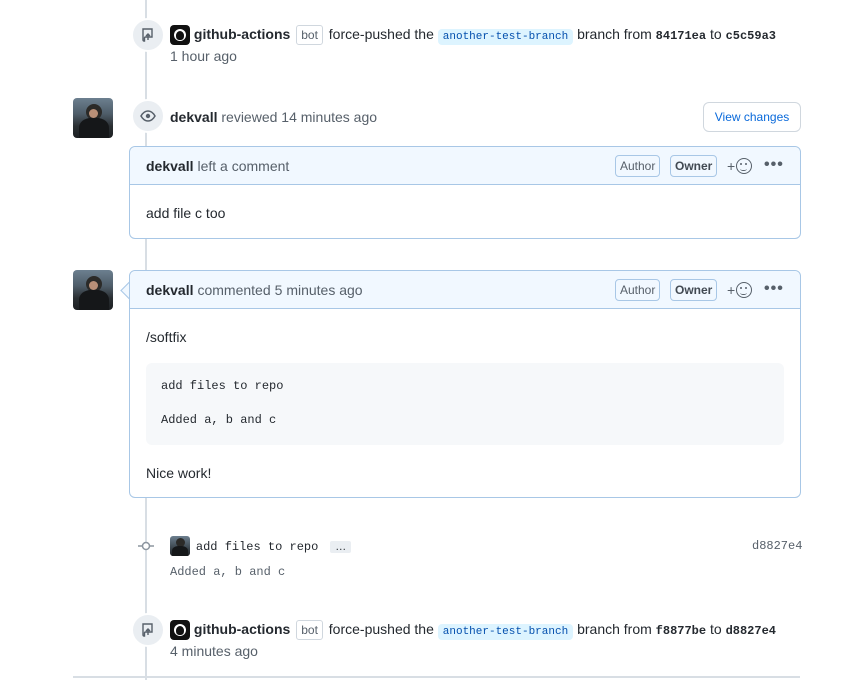 Image resolution: width=861 pixels, height=680 pixels. Describe the element at coordinates (751, 631) in the screenshot. I see `to-sha-link: d8827e4` at that location.